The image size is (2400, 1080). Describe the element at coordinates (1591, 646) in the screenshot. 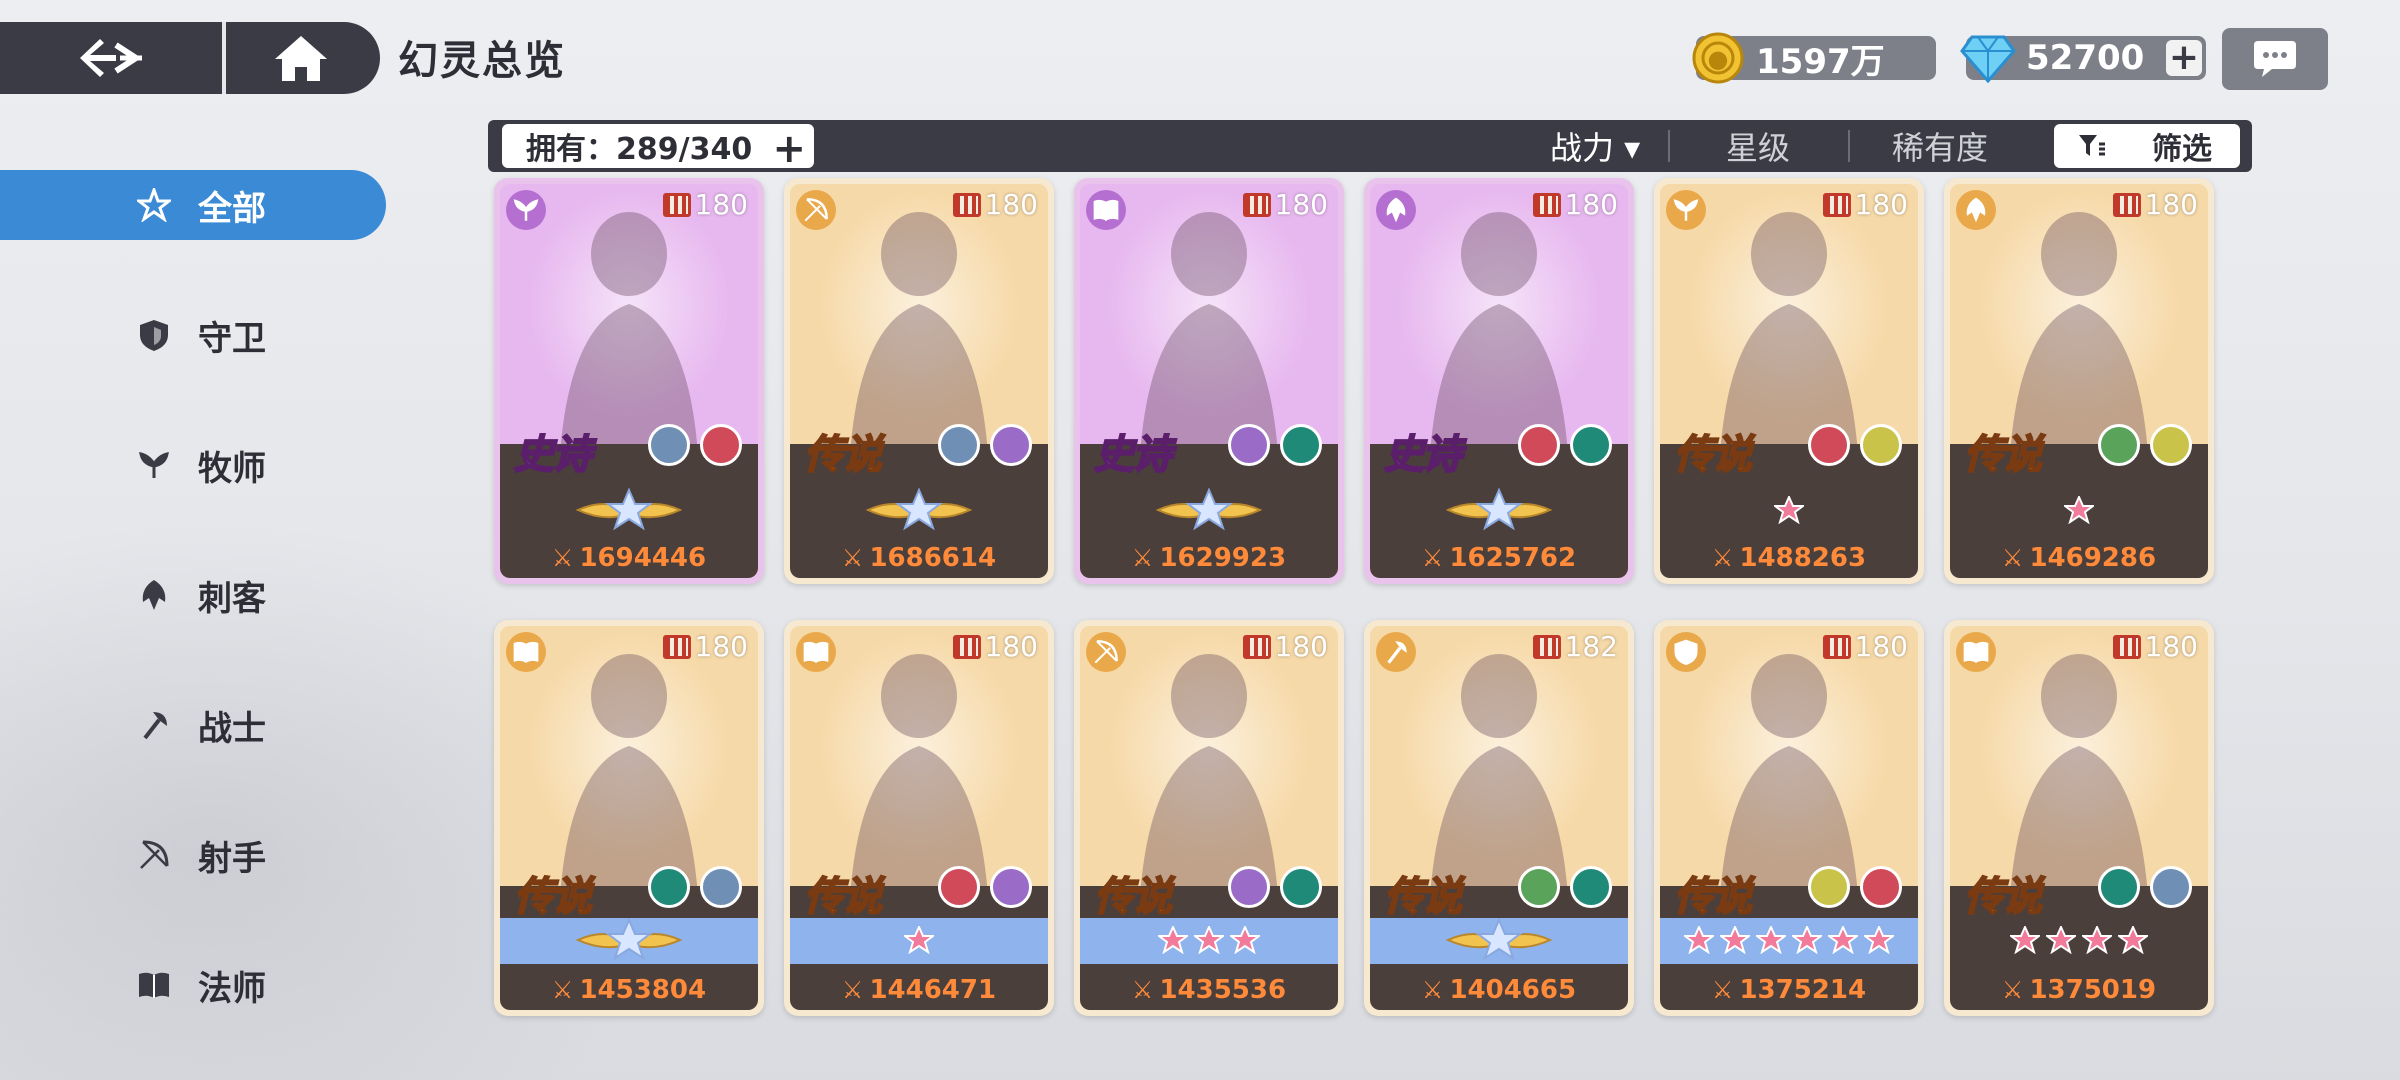

I see `hero-level: 182` at that location.